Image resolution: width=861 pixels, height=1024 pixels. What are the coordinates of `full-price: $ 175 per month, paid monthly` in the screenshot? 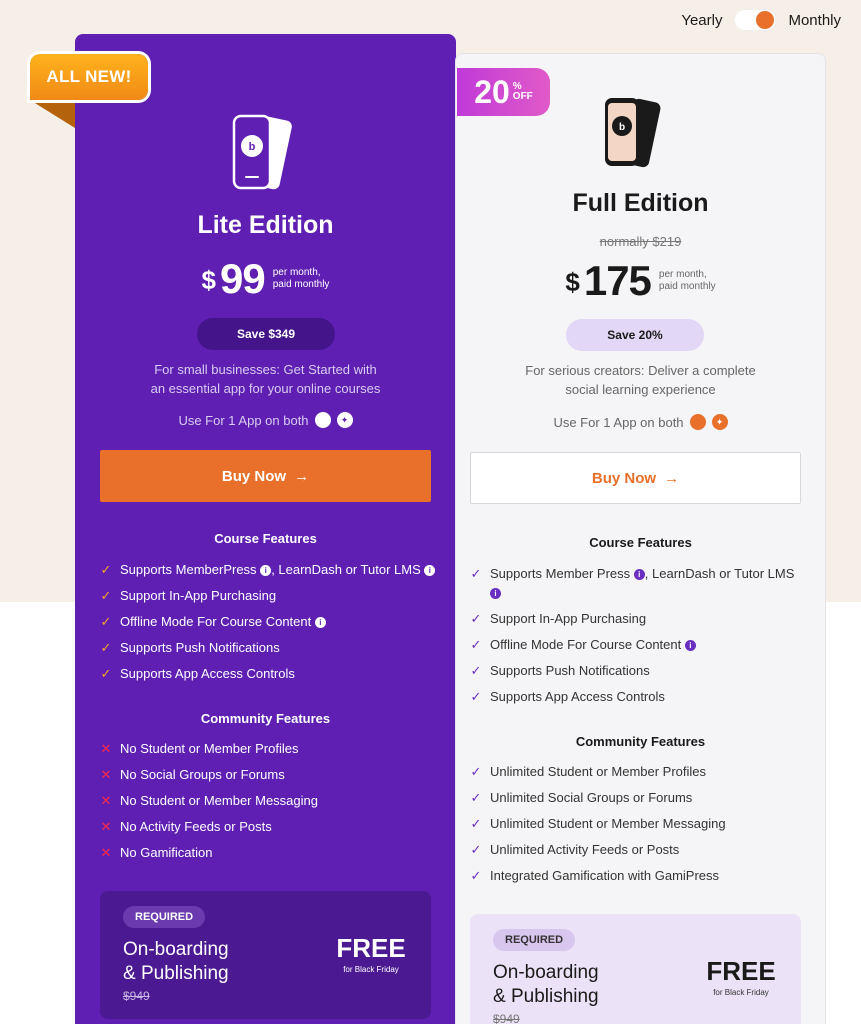 It's located at (640, 281).